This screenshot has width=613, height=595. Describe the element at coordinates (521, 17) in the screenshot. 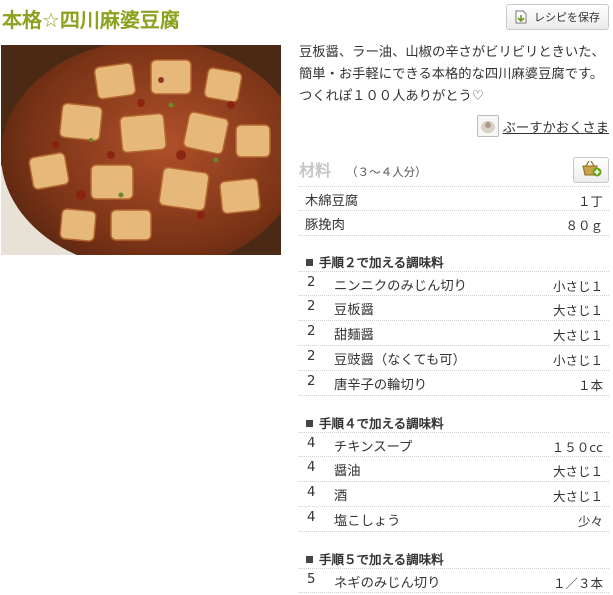

I see `save-recipe-icon` at that location.